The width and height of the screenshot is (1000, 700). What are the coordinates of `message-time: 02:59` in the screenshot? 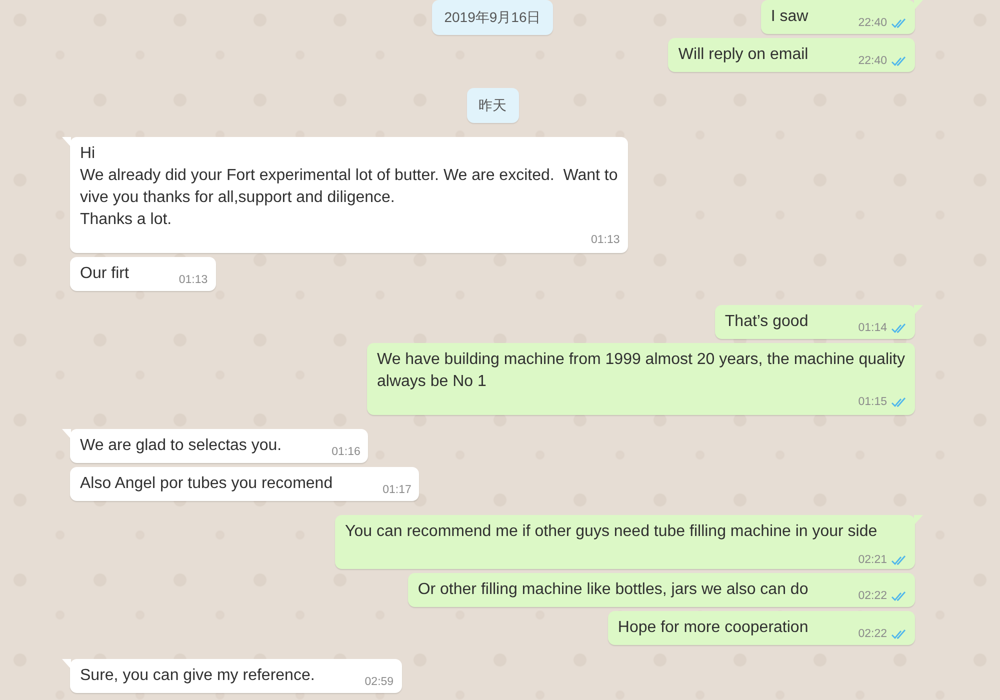 It's located at (379, 682).